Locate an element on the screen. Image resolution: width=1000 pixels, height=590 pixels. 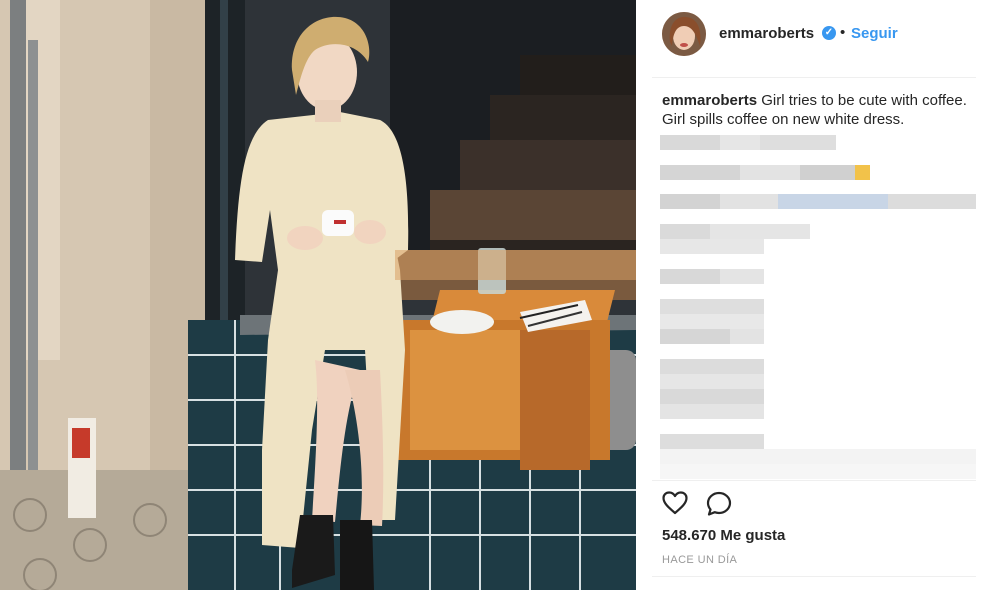
avatar is located at coordinates (684, 34).